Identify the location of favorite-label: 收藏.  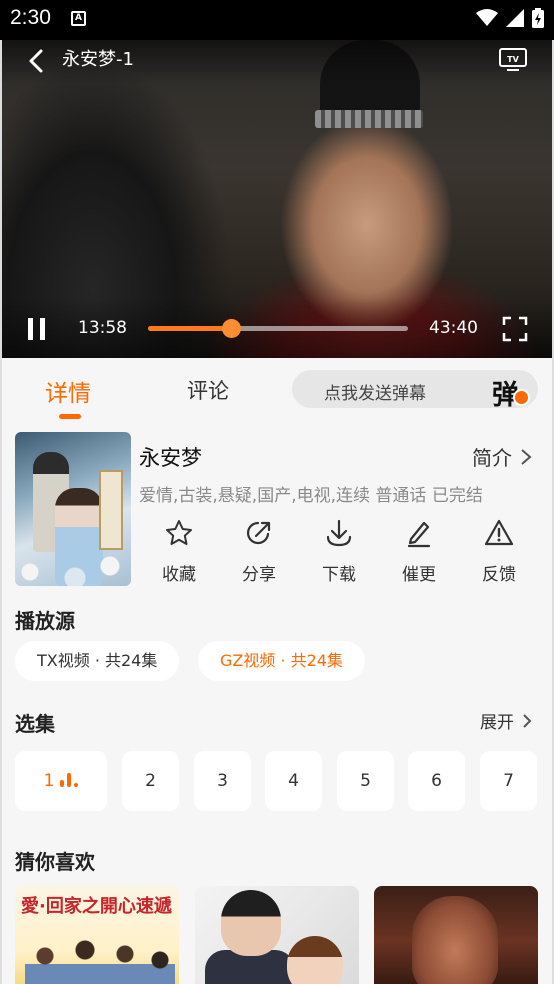
(179, 575).